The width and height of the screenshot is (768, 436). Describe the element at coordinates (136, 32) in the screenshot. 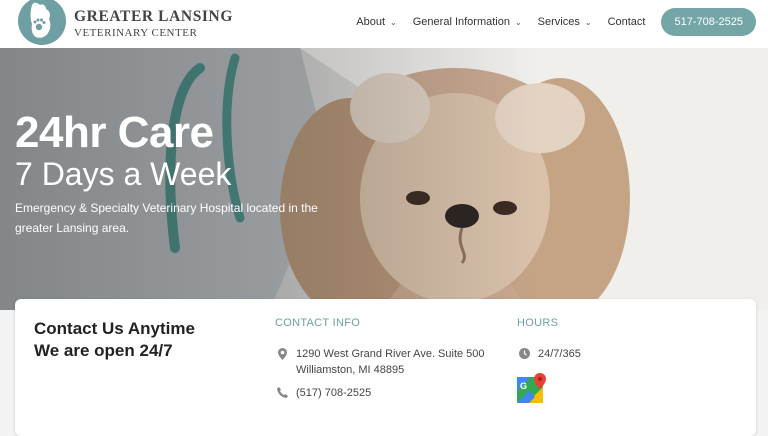

I see `logo-subtitle: VETERINARY CENTER` at that location.